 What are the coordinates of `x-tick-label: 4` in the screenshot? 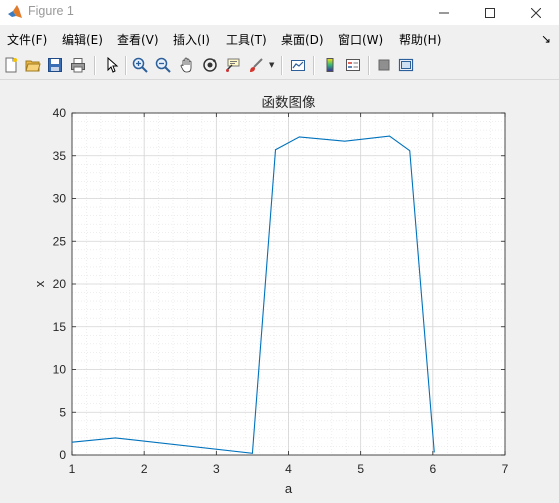 It's located at (288, 469).